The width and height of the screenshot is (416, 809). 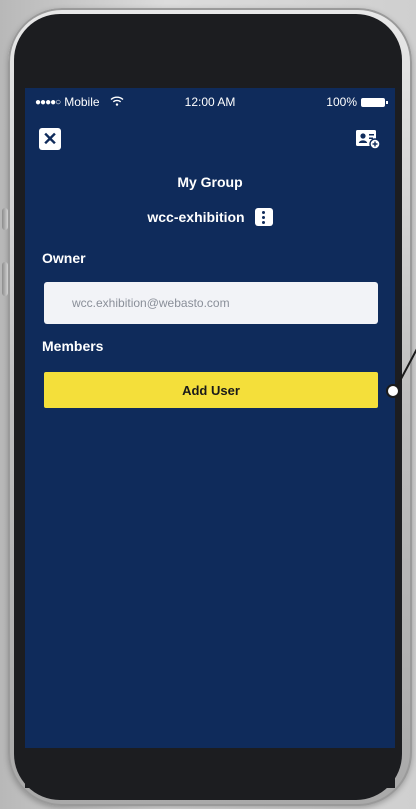 What do you see at coordinates (73, 346) in the screenshot?
I see `members-label: Members` at bounding box center [73, 346].